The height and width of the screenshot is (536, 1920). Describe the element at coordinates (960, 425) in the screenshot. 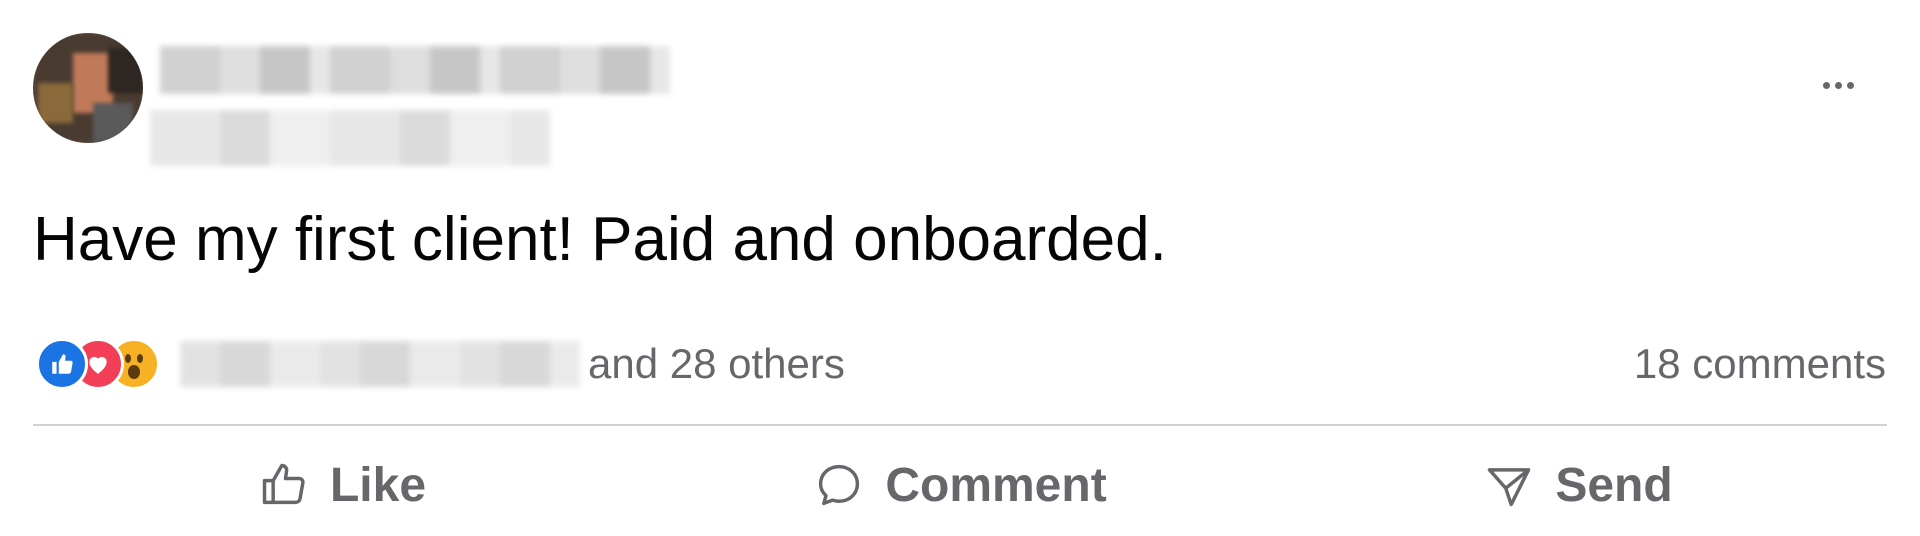

I see `actions-divider` at that location.